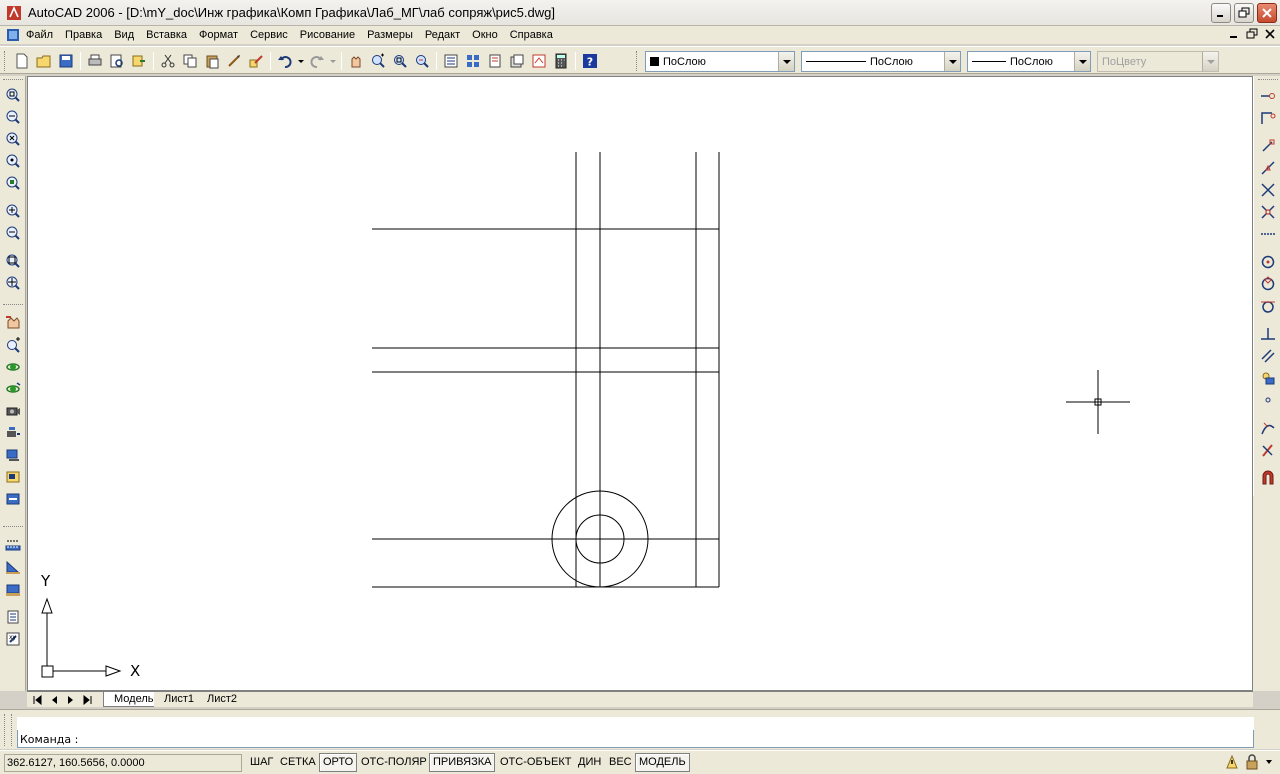 This screenshot has width=1280, height=774. What do you see at coordinates (637, 61) in the screenshot?
I see `properties-toolbar-grip` at bounding box center [637, 61].